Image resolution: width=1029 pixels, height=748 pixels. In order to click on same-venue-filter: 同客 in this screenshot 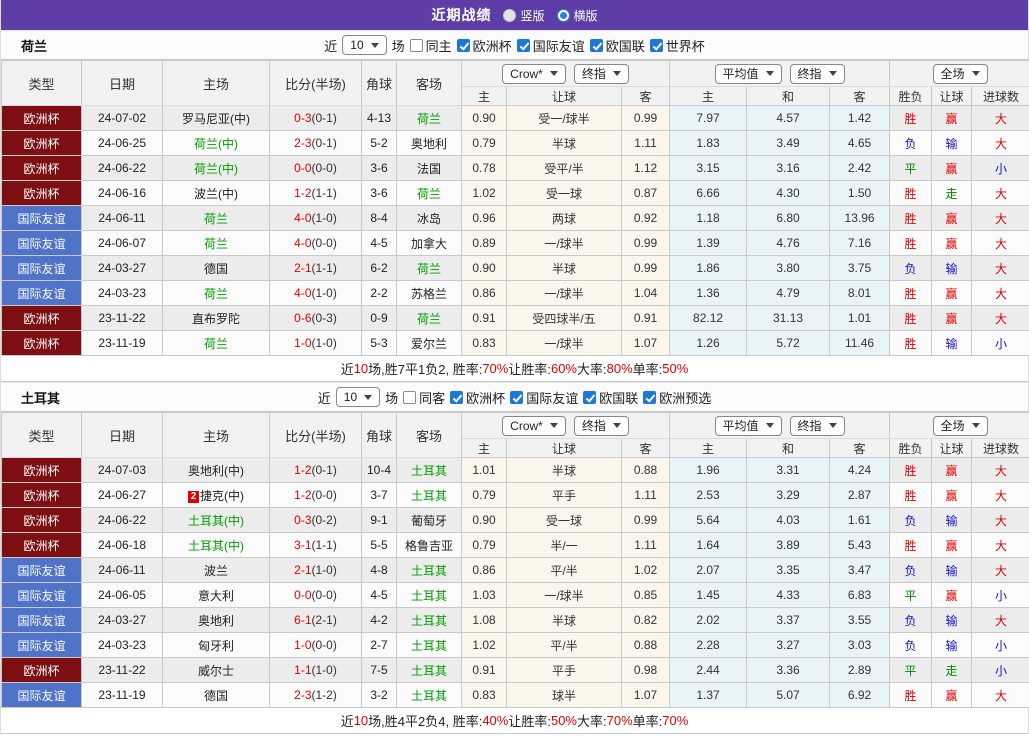, I will do `click(424, 397)`.